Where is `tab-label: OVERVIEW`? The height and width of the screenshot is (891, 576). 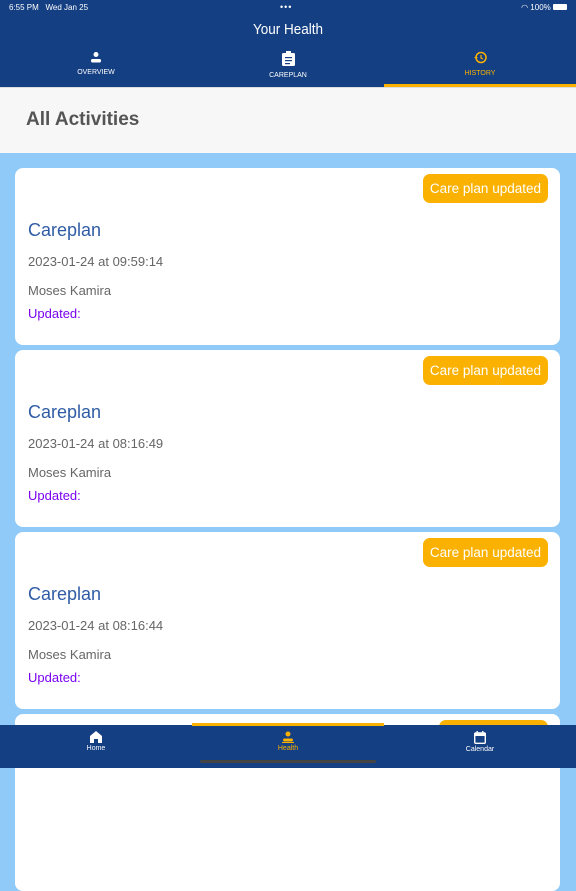 tab-label: OVERVIEW is located at coordinates (96, 72).